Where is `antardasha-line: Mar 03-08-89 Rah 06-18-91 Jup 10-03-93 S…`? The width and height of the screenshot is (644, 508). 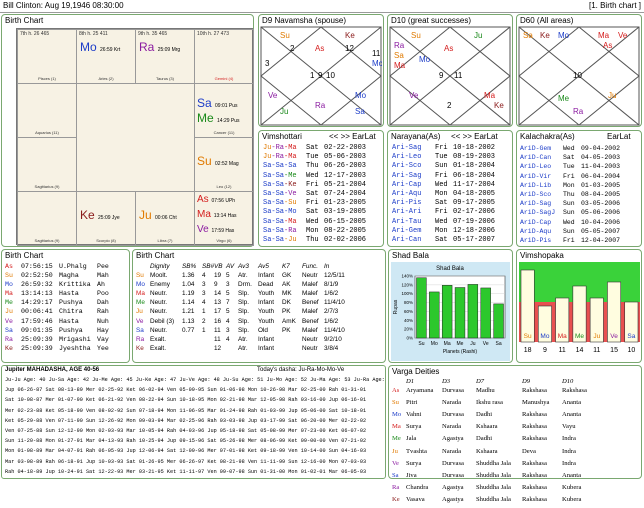 antardasha-line: Mar 03-08-89 Rah 06-18-91 Jup 10-03-93 S… is located at coordinates (199, 462).